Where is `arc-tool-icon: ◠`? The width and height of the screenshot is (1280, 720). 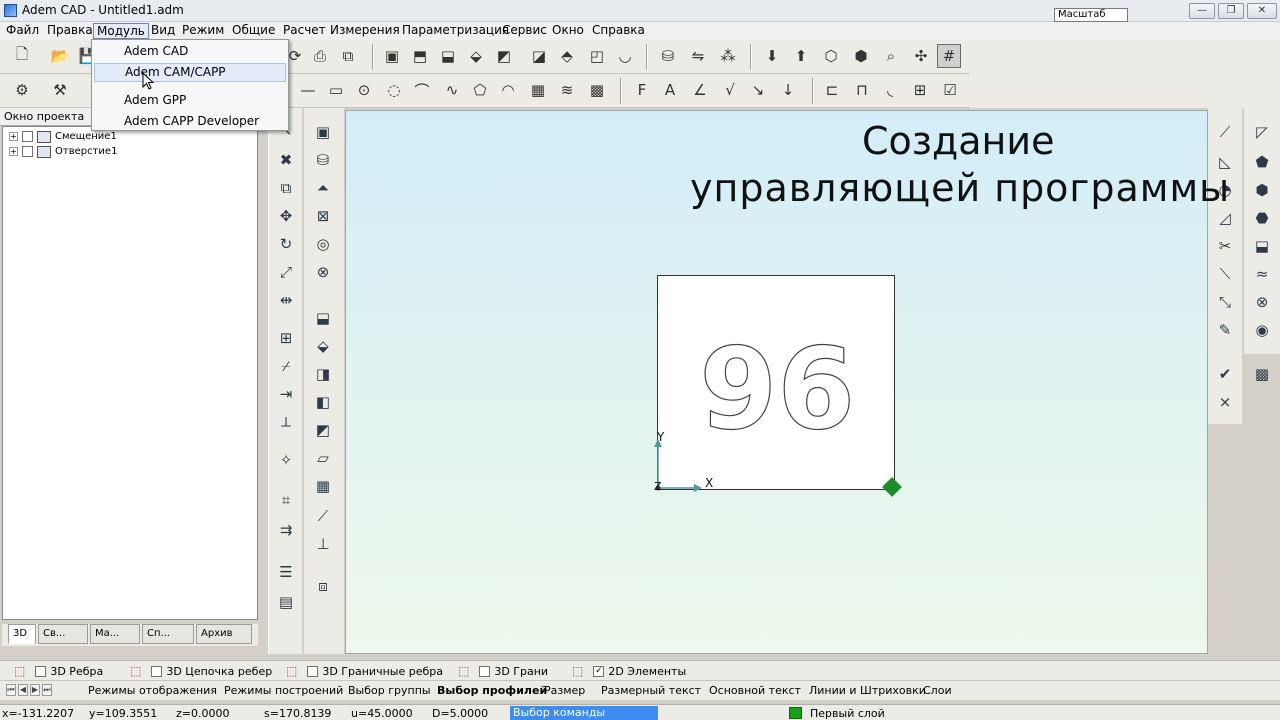 arc-tool-icon: ◠ is located at coordinates (508, 90).